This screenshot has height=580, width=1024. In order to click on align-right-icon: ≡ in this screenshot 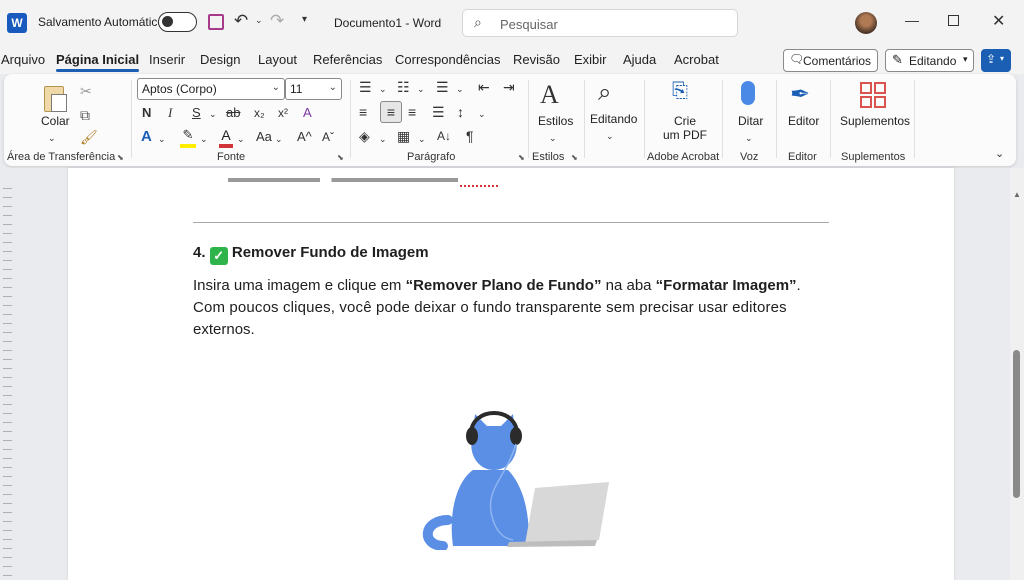, I will do `click(412, 112)`.